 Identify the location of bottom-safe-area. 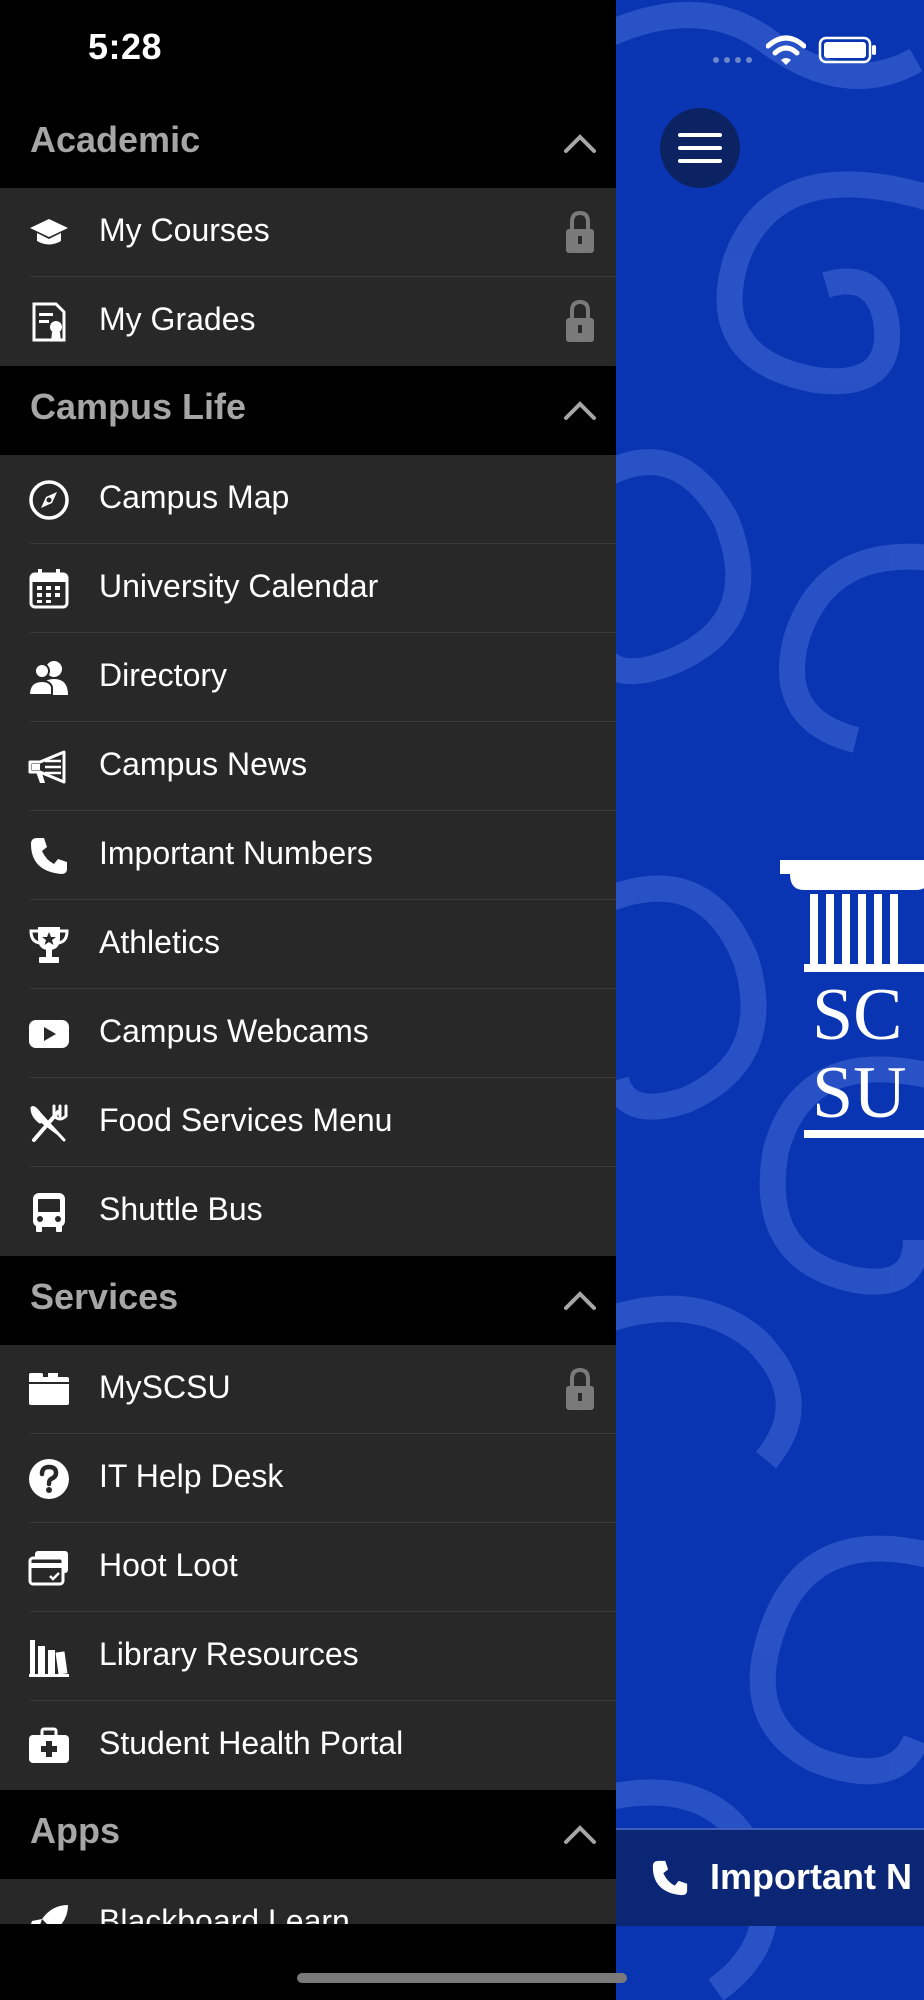
(308, 1962).